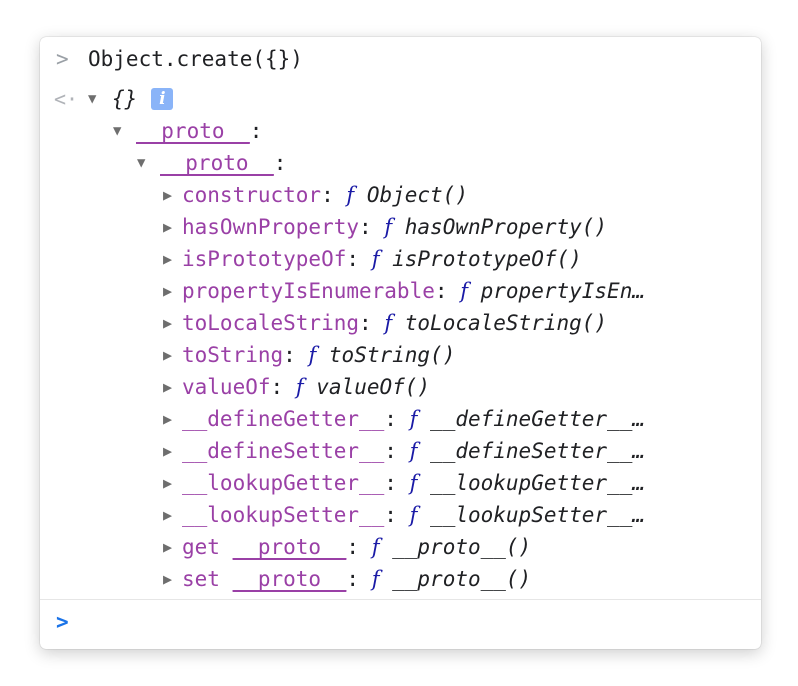  What do you see at coordinates (125, 99) in the screenshot?
I see `result-object-label: {}` at bounding box center [125, 99].